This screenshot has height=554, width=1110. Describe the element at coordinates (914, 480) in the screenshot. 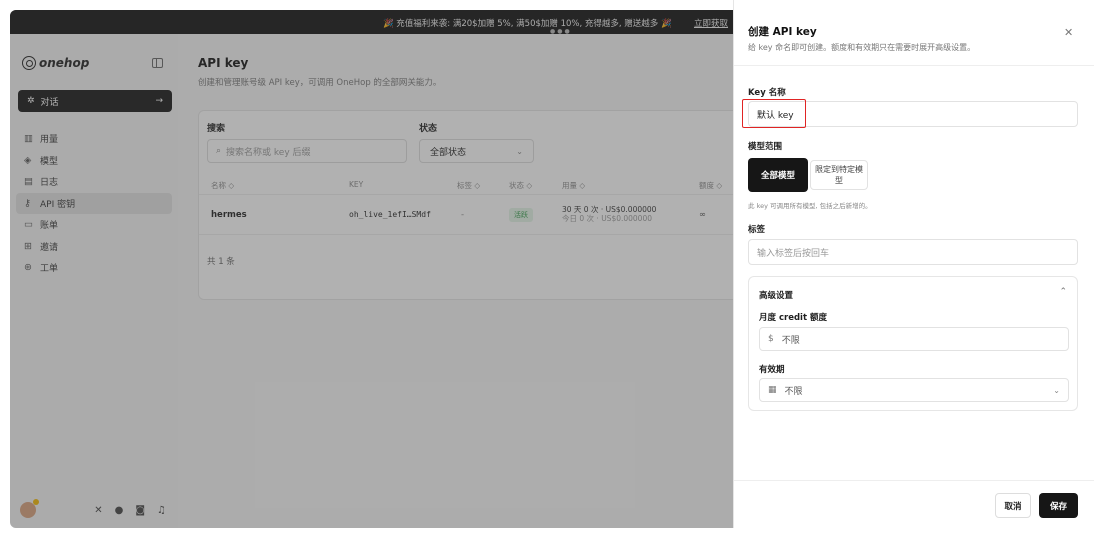

I see `drawer-footer-divider` at that location.